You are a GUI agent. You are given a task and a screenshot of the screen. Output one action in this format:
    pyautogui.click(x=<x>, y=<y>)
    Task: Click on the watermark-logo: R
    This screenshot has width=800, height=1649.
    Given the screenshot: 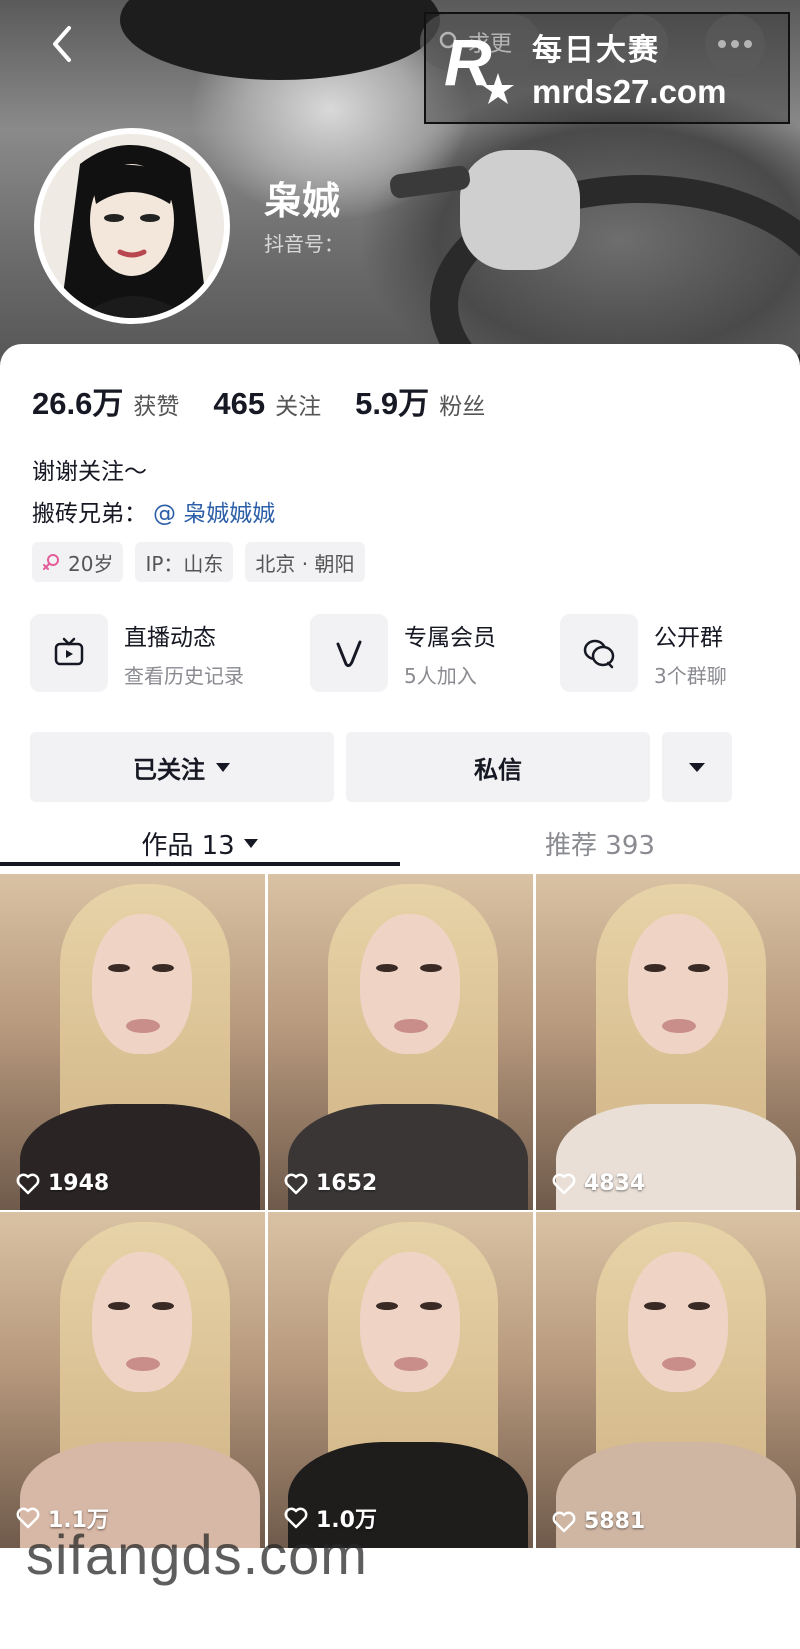 What is the action you would take?
    pyautogui.click(x=481, y=67)
    